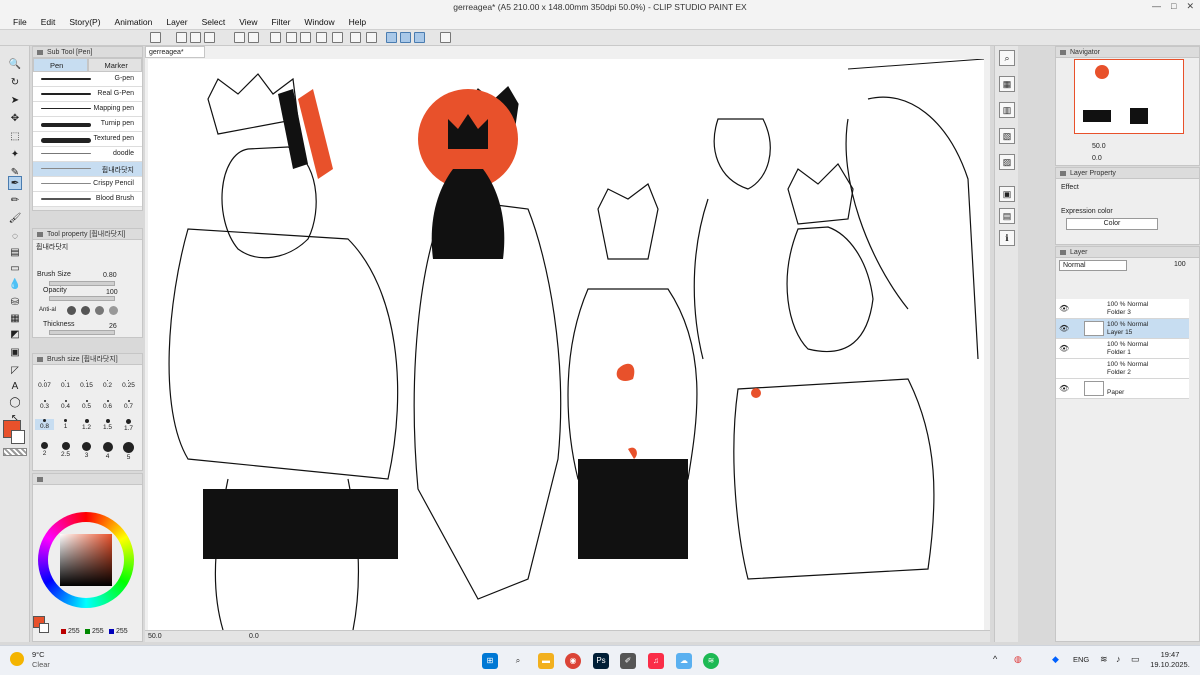 This screenshot has height=675, width=1200. I want to click on opacity-slider, so click(82, 298).